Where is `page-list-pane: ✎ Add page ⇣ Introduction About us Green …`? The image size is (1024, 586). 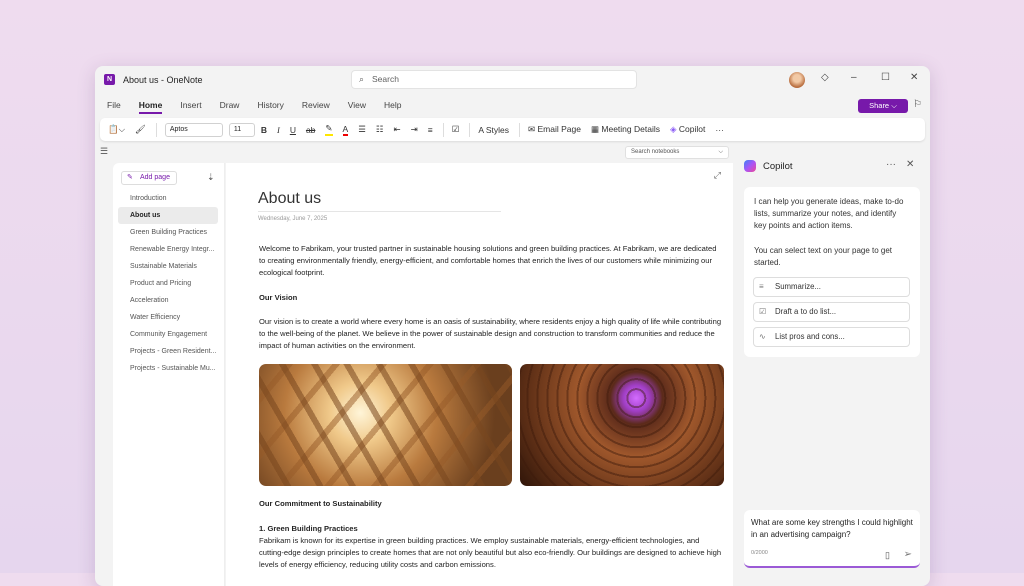
page-list-pane: ✎ Add page ⇣ Introduction About us Green … is located at coordinates (169, 374).